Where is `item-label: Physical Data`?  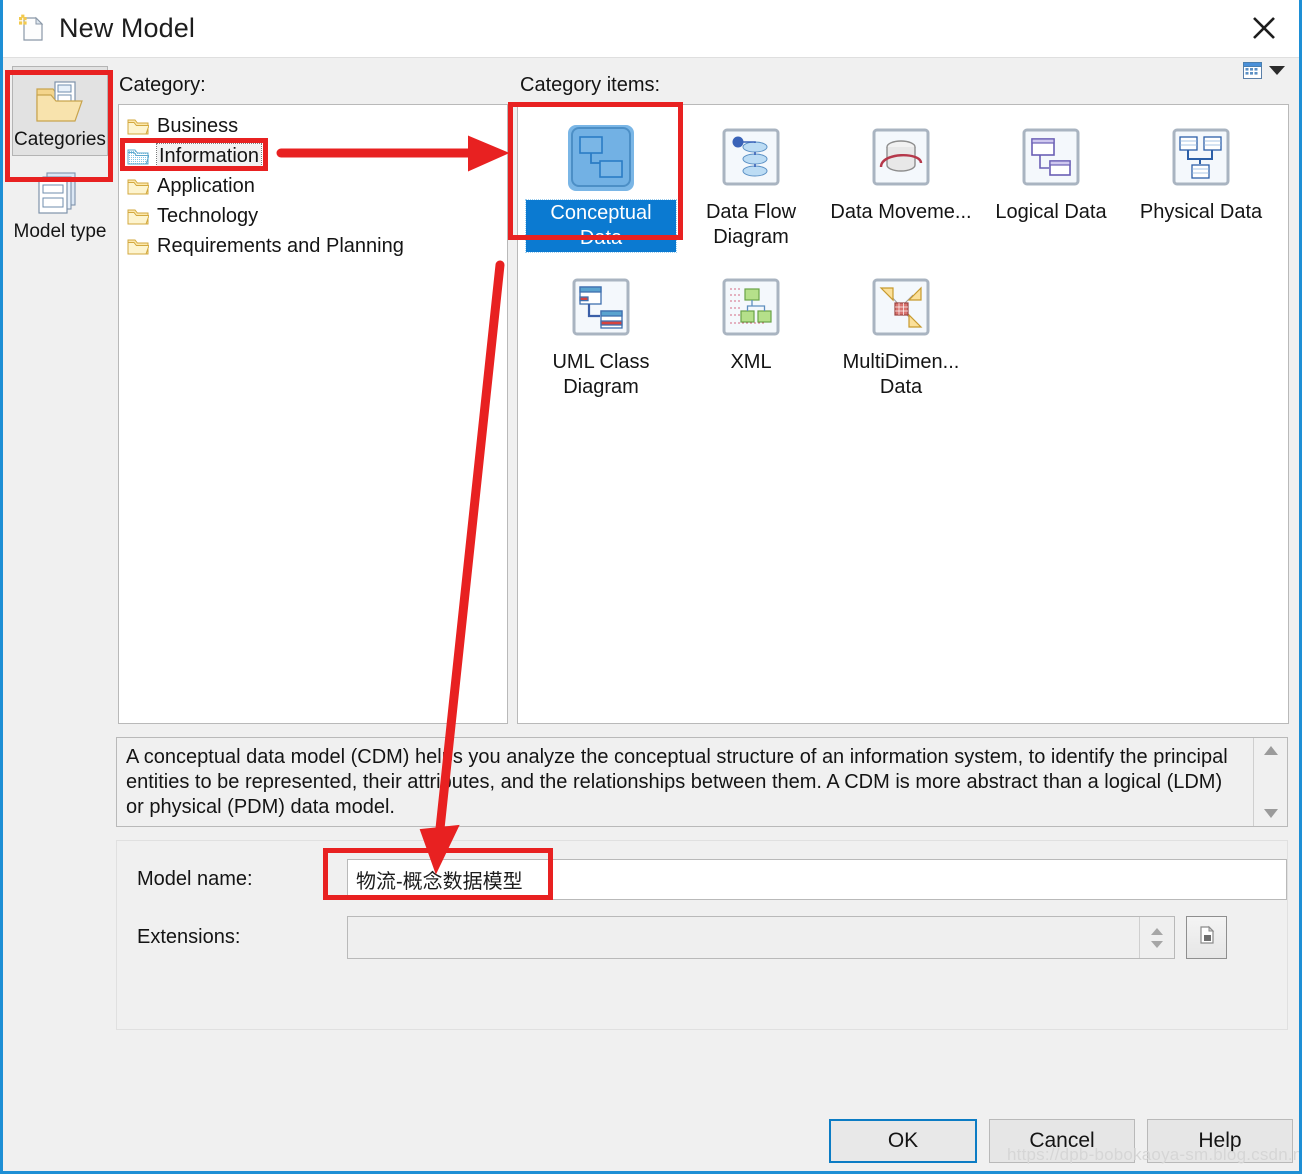
item-label: Physical Data is located at coordinates (1201, 212).